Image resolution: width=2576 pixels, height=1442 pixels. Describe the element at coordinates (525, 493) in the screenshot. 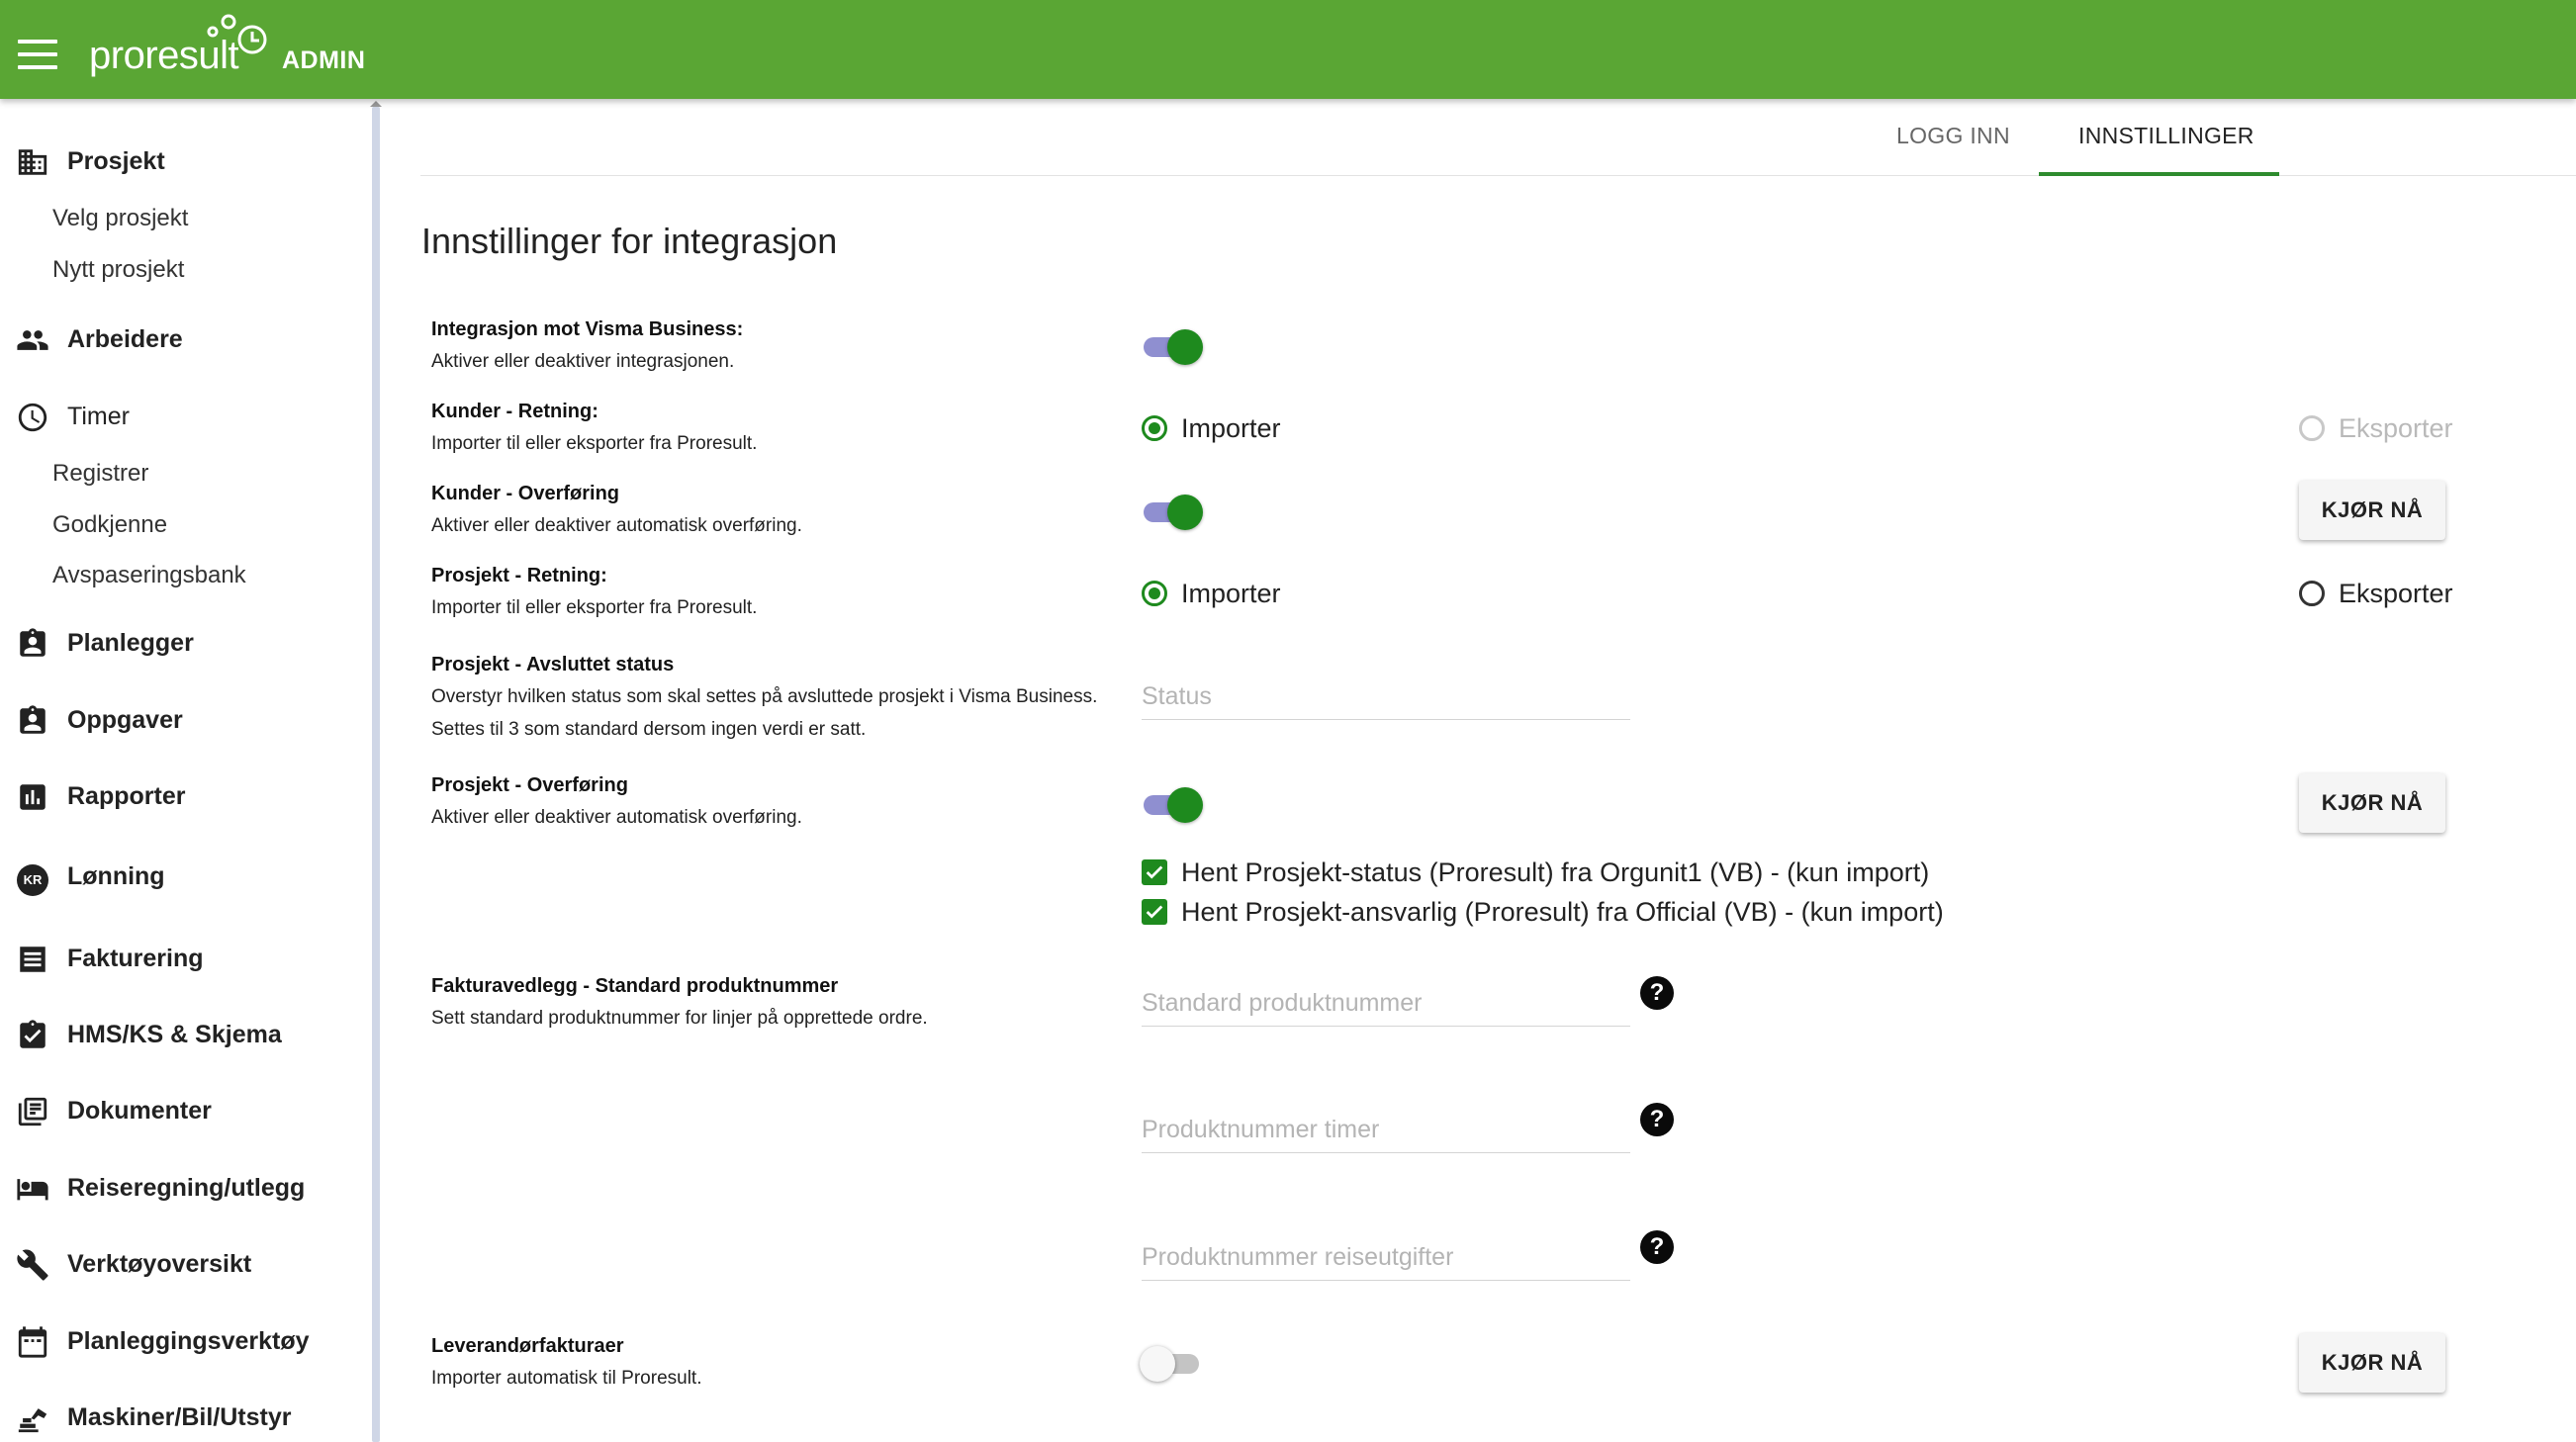

I see `kunder-overforing-title: Kunder - Overføring` at that location.